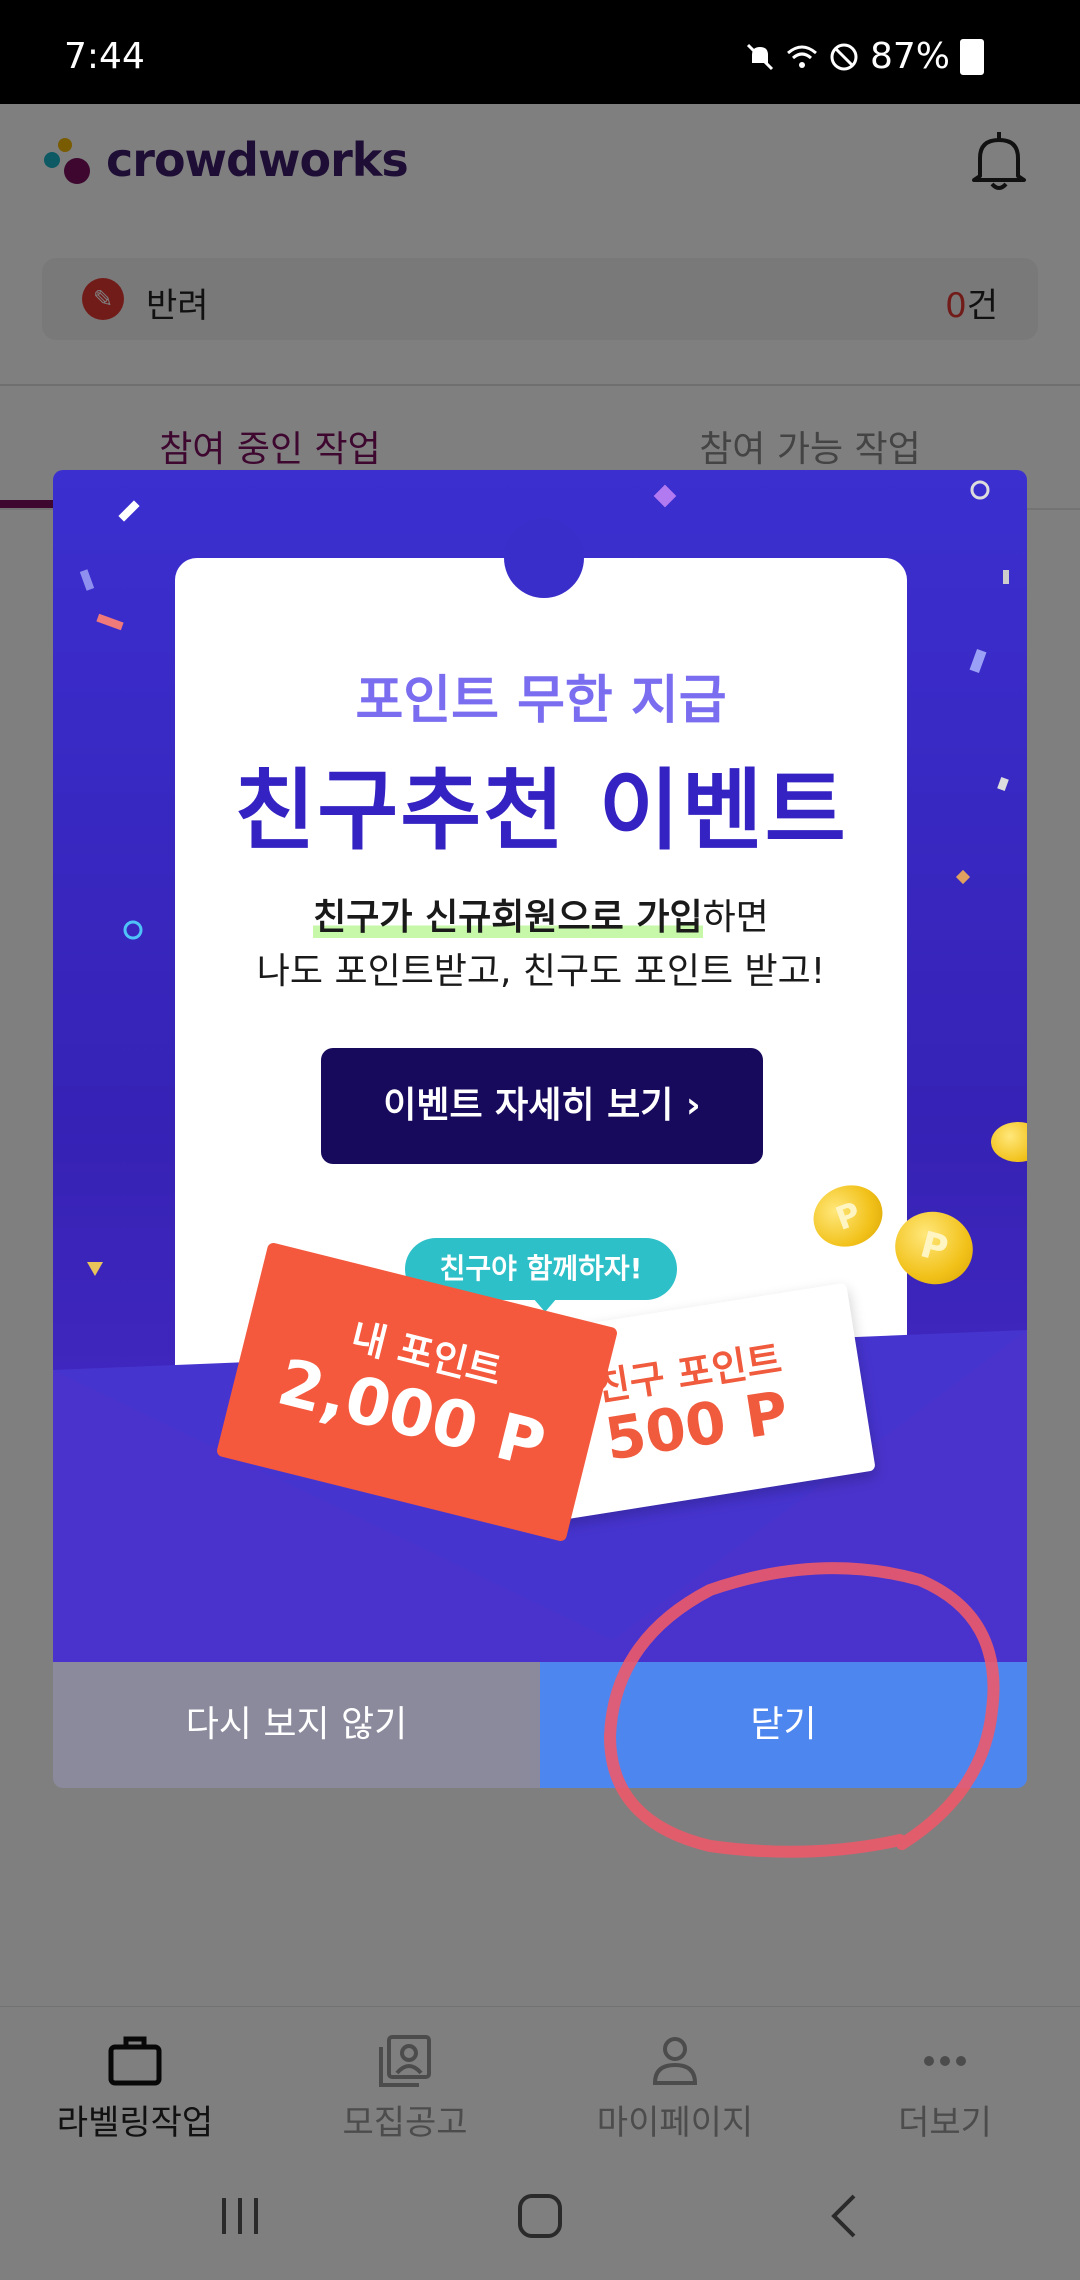 The width and height of the screenshot is (1080, 2280). I want to click on wifi-icon, so click(802, 56).